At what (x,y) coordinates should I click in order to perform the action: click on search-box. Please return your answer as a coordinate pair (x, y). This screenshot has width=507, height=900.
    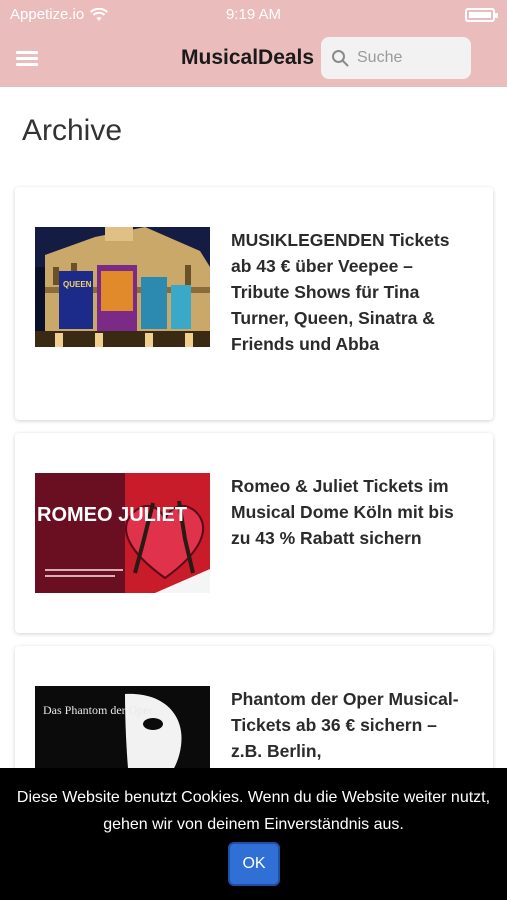
    Looking at the image, I should click on (396, 58).